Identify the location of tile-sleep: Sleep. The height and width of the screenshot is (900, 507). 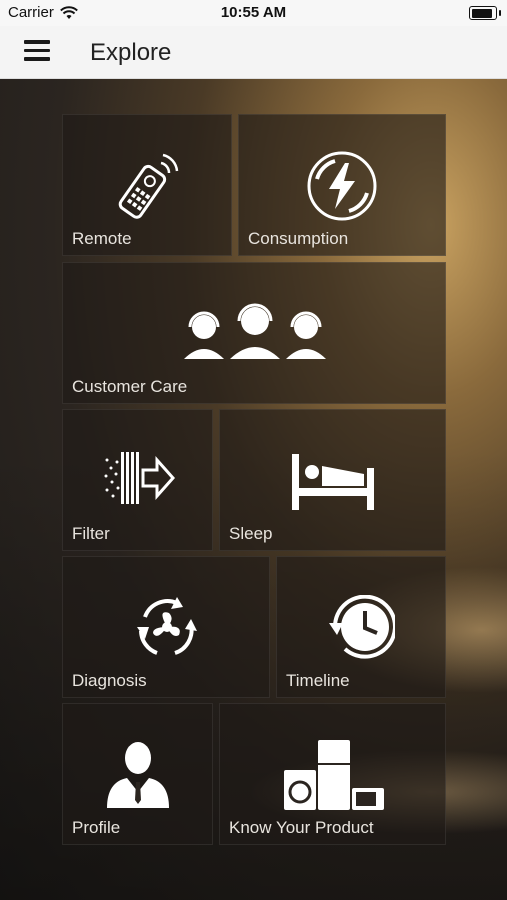
(332, 480).